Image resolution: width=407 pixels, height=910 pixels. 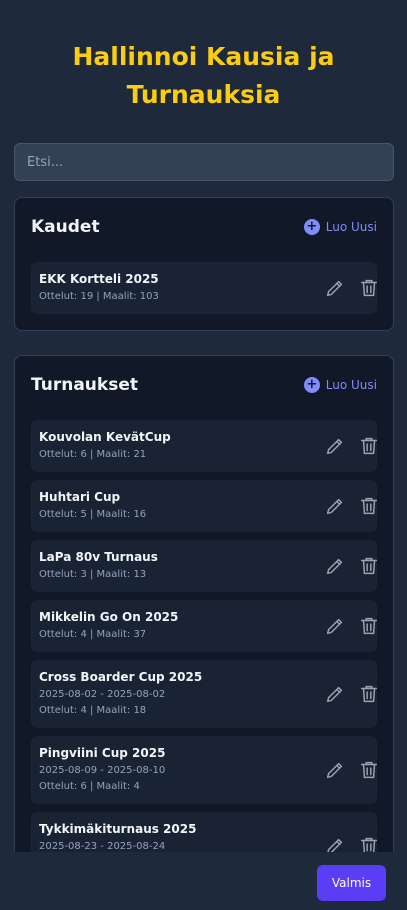 I want to click on tournament-stats: Ottelut: 3 | Maalit: 13, so click(x=93, y=574).